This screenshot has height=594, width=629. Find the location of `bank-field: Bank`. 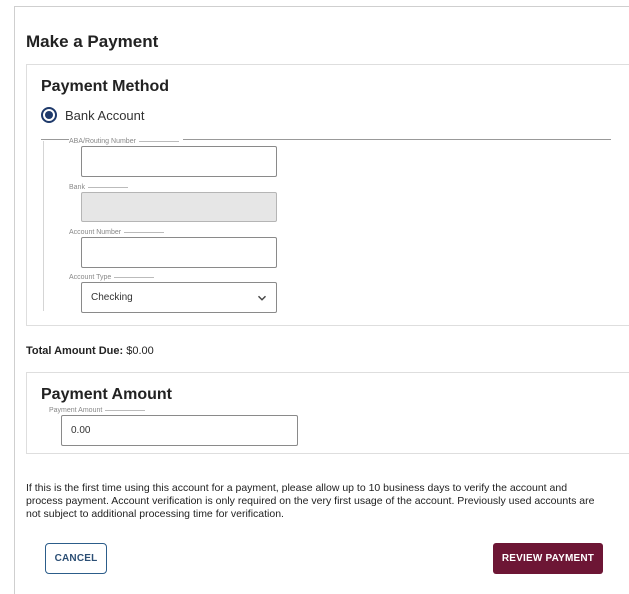

bank-field: Bank is located at coordinates (173, 203).